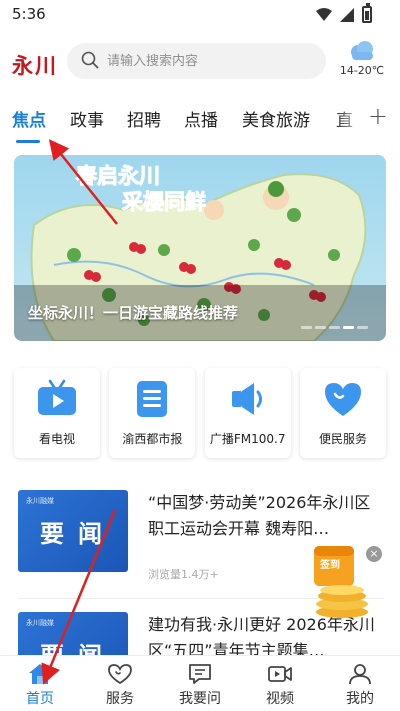  What do you see at coordinates (350, 120) in the screenshot?
I see `tab-fade-overlay` at bounding box center [350, 120].